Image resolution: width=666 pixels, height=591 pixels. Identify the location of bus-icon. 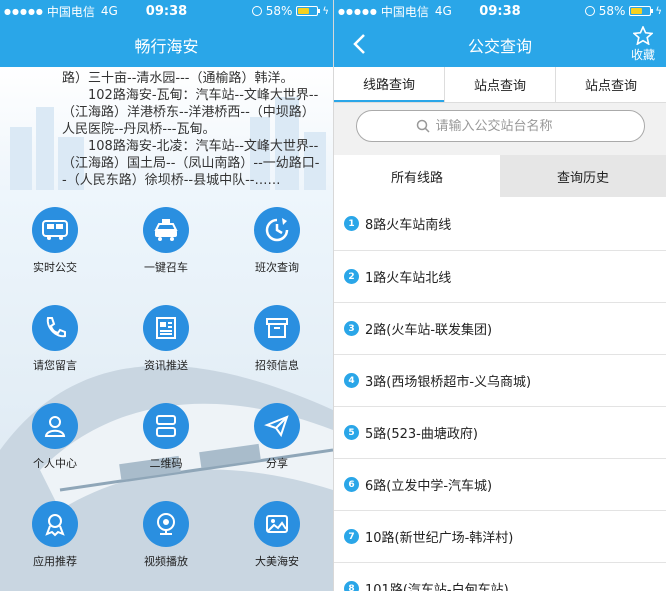
(55, 230).